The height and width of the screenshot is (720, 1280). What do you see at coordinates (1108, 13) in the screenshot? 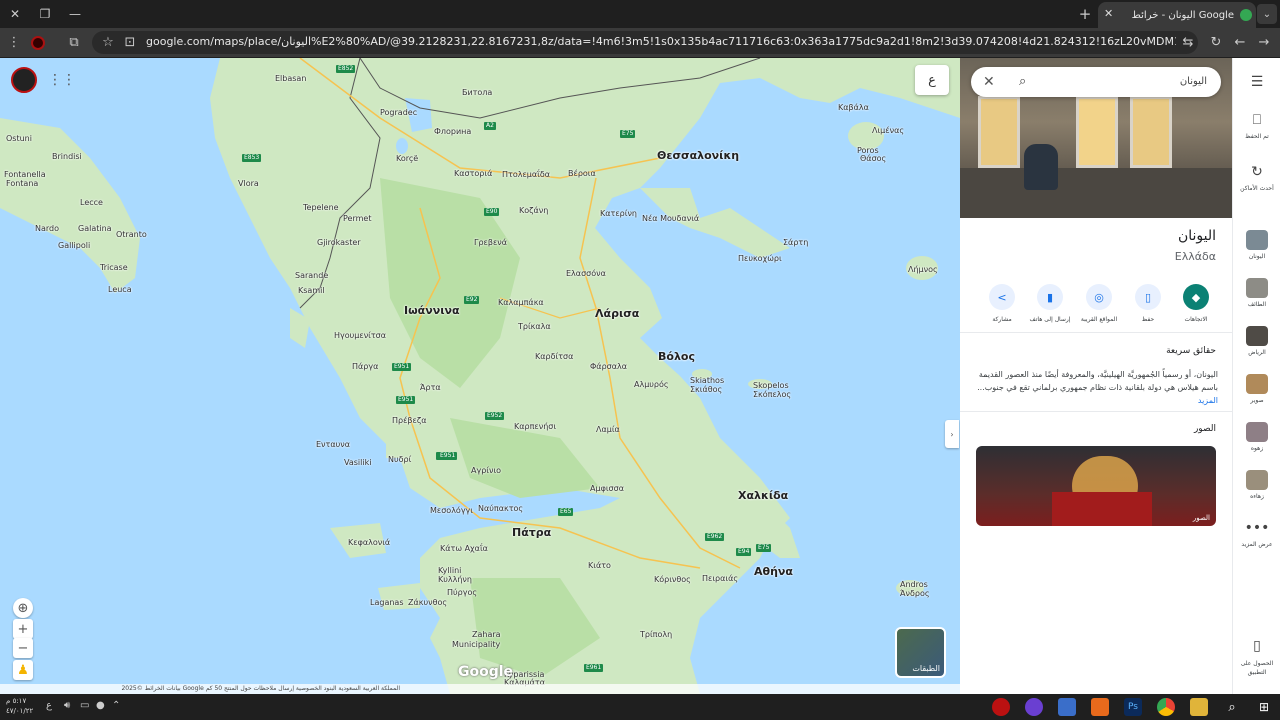
I see `close-tab-icon: ✕` at bounding box center [1108, 13].